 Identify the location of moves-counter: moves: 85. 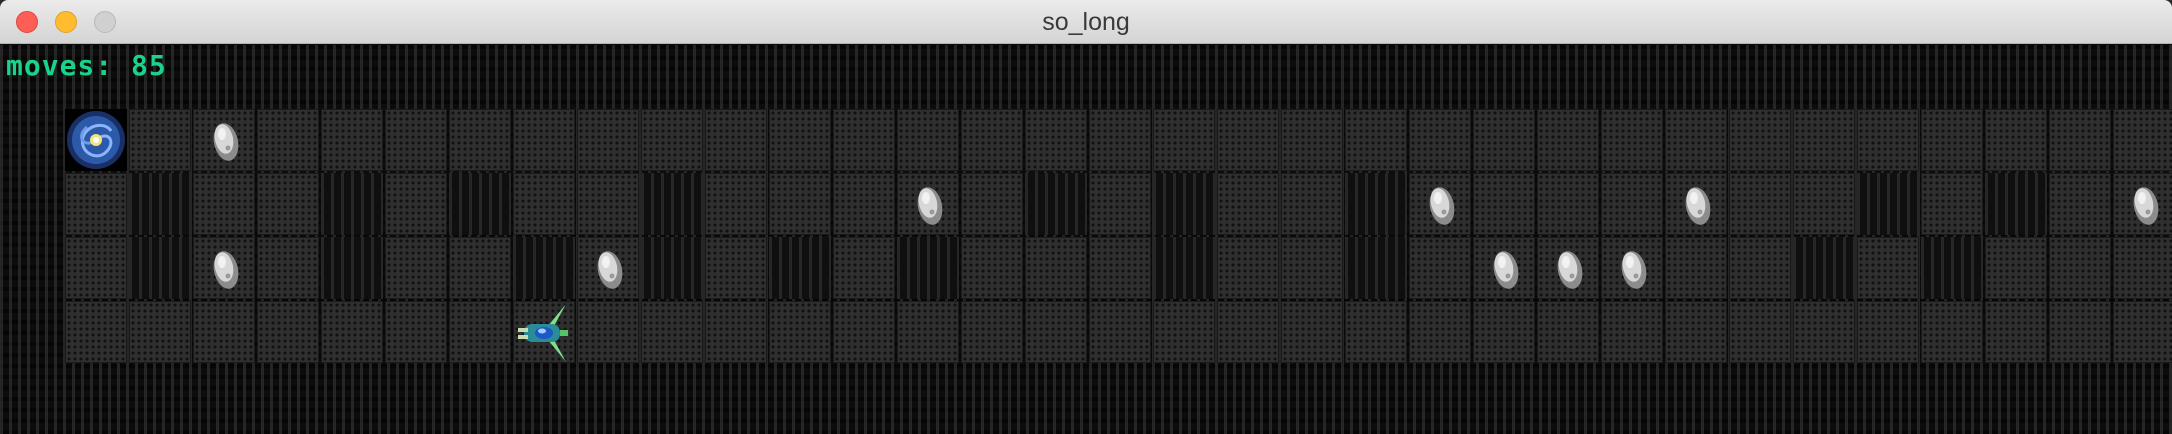
(86, 65).